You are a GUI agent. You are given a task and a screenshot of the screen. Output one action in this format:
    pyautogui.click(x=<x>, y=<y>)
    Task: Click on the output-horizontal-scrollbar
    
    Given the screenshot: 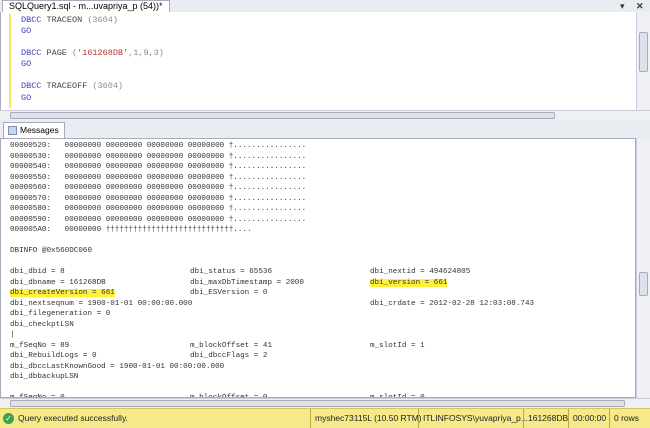 What is the action you would take?
    pyautogui.click(x=325, y=403)
    